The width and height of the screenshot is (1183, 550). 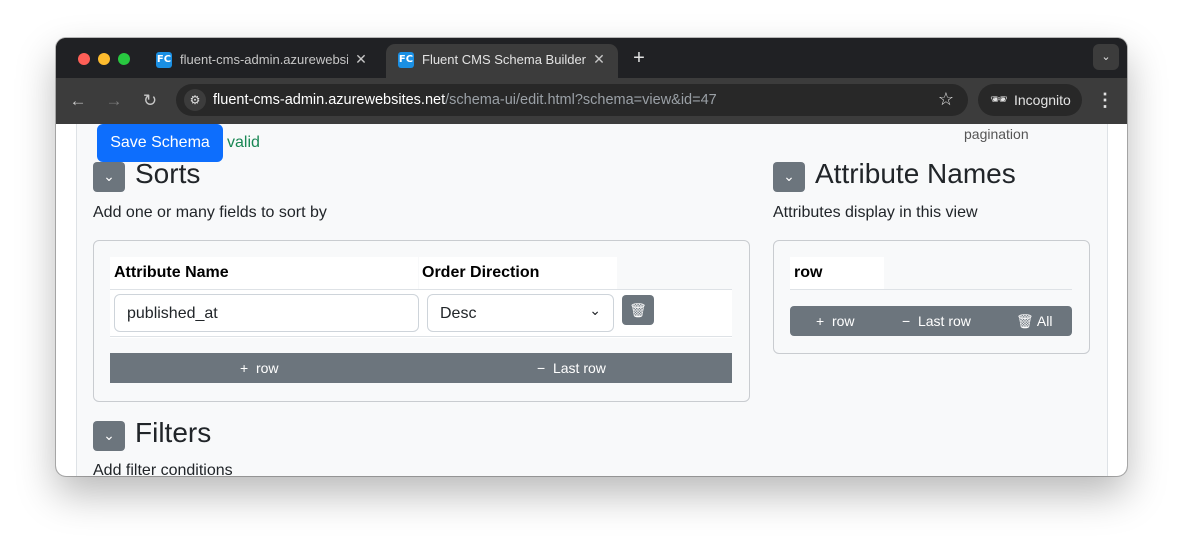 What do you see at coordinates (329, 100) in the screenshot?
I see `url-host: fluent-cms-admin.azurewebsites.net` at bounding box center [329, 100].